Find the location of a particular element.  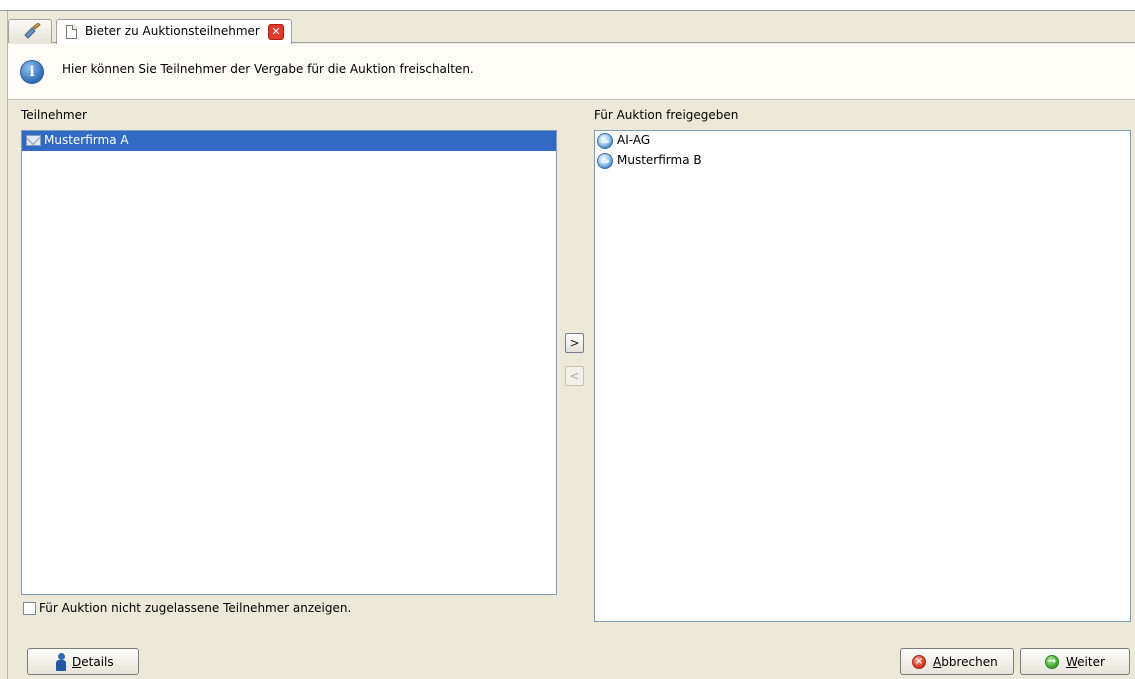

left-border is located at coordinates (4, 345).